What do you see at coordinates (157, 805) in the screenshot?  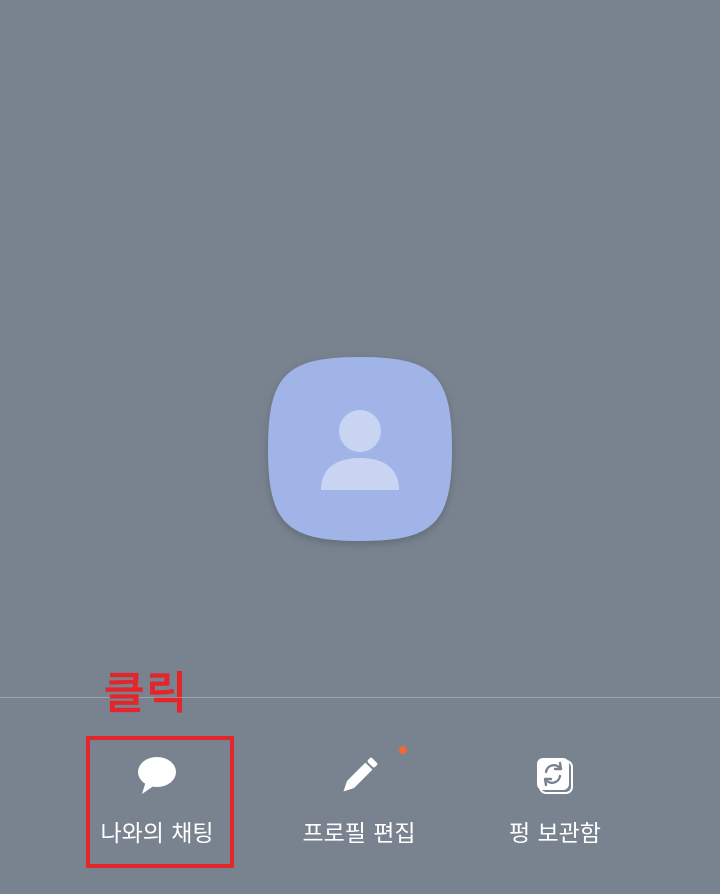 I see `my-chat-button: 나와의 채팅` at bounding box center [157, 805].